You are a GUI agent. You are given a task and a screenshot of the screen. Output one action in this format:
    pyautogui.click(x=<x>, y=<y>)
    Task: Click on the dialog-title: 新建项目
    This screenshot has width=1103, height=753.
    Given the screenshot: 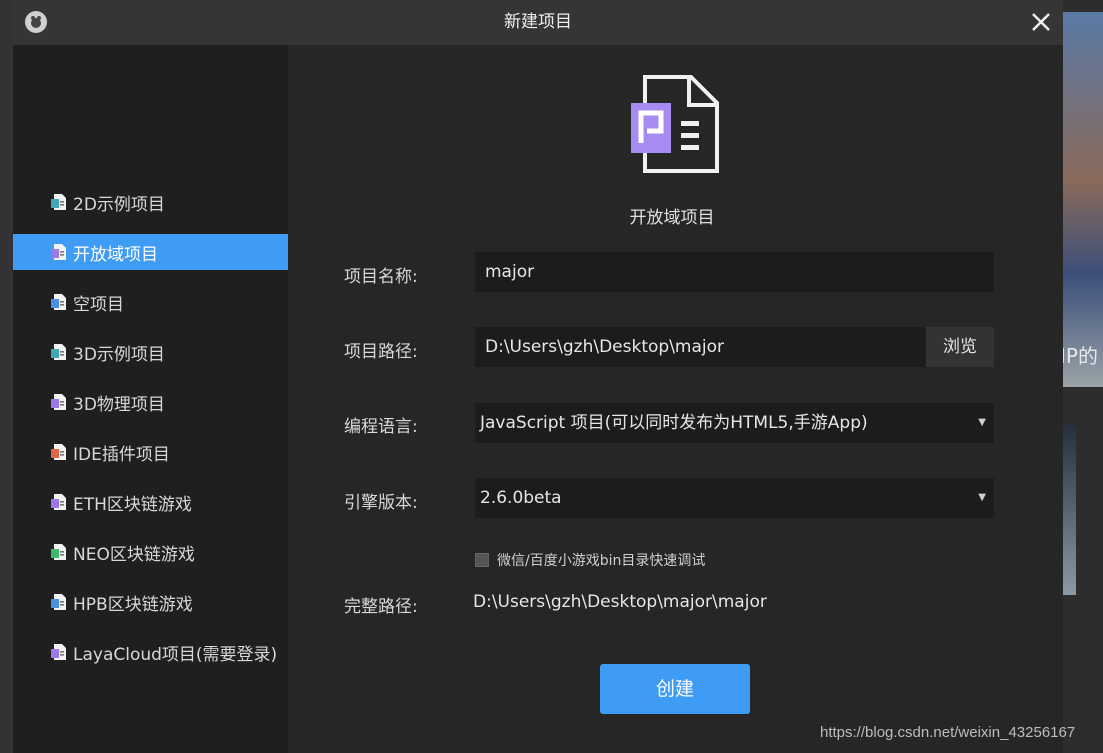 What is the action you would take?
    pyautogui.click(x=538, y=22)
    